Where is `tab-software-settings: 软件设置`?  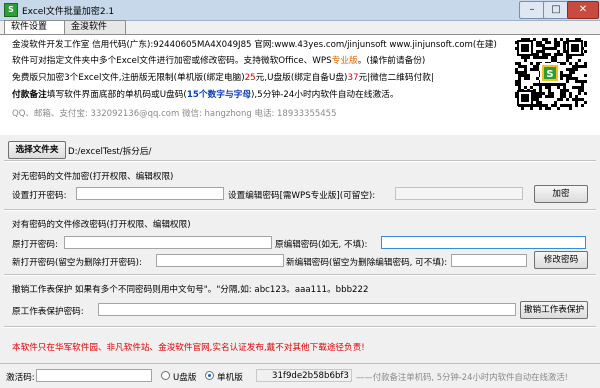 tab-software-settings: 软件设置 is located at coordinates (35, 27).